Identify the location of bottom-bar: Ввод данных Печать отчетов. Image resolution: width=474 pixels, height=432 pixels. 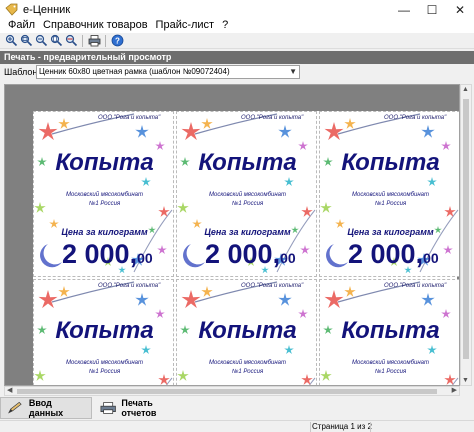
(237, 408).